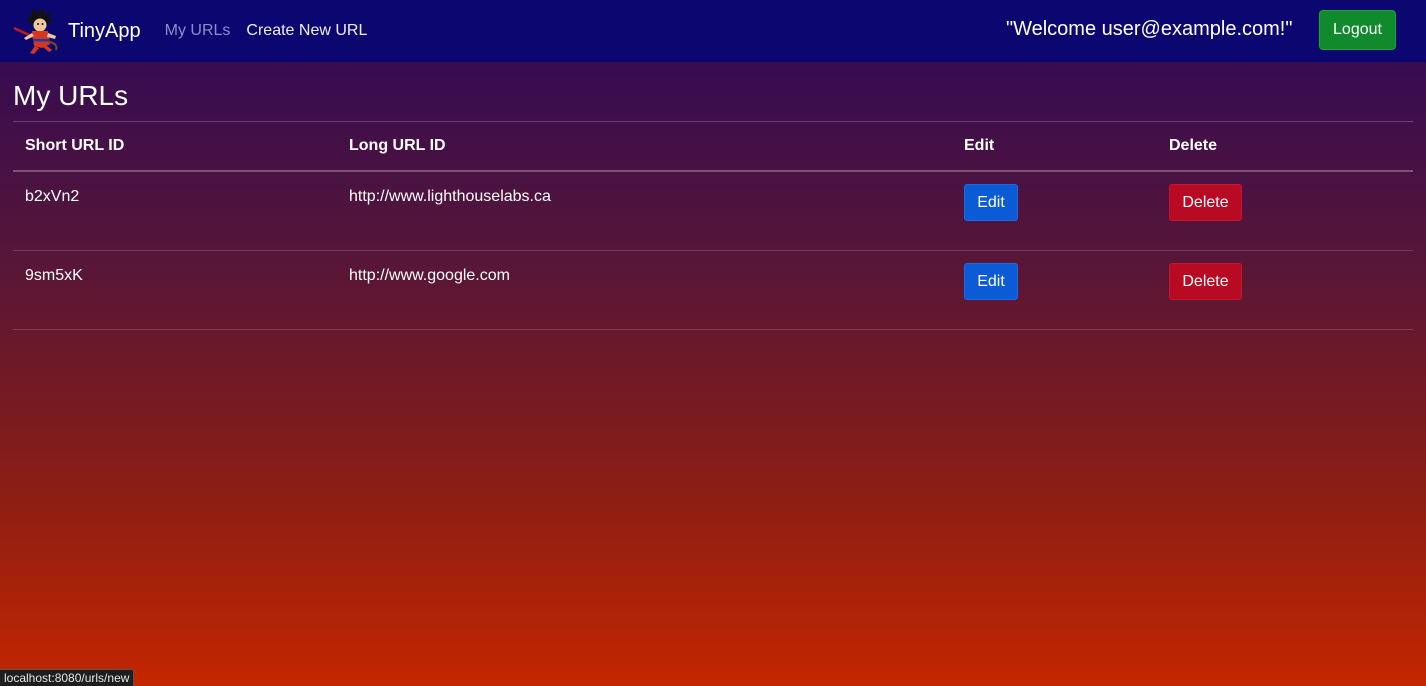 The image size is (1426, 686). What do you see at coordinates (175, 211) in the screenshot?
I see `short-url-cell: b2xVn2` at bounding box center [175, 211].